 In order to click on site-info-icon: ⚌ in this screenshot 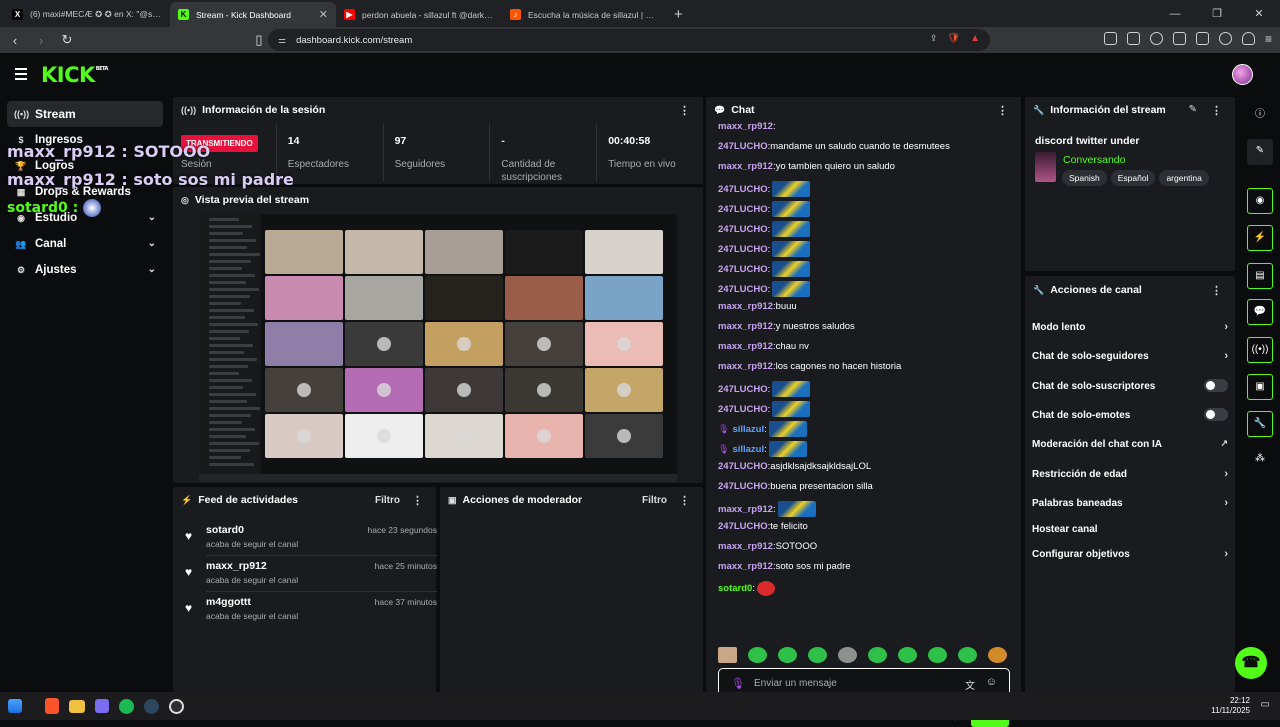, I will do `click(282, 40)`.